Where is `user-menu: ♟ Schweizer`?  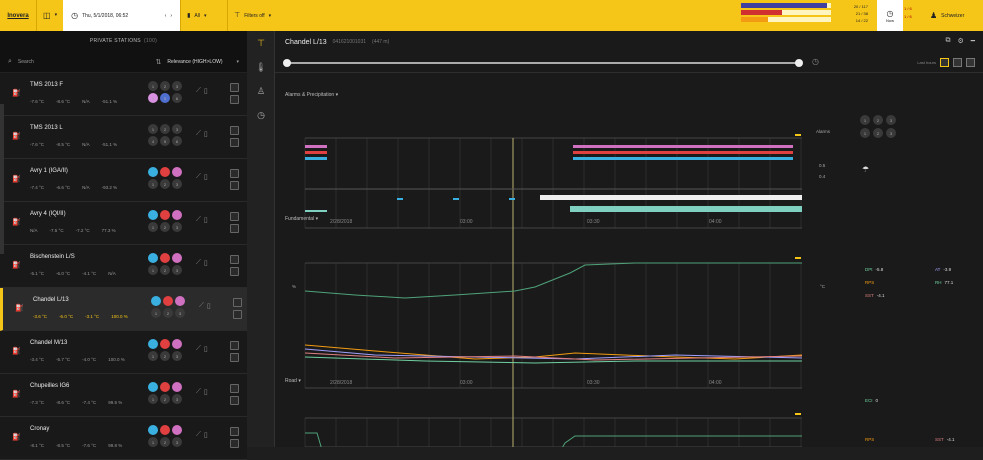 user-menu: ♟ Schweizer is located at coordinates (953, 15).